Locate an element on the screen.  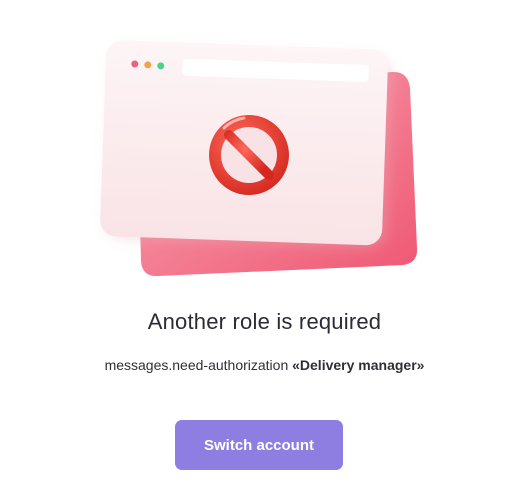
required-role-label: «Delivery manager» is located at coordinates (358, 365).